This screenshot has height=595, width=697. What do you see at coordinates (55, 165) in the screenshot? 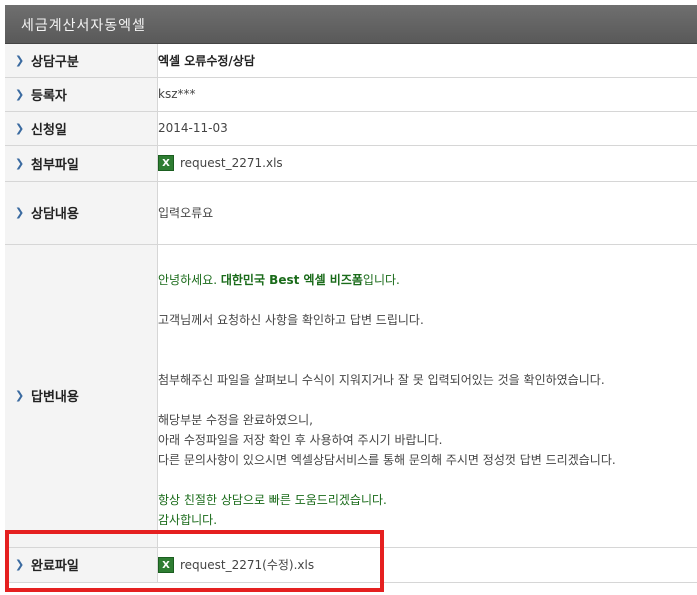
I see `label-attachment: 첨부파일` at bounding box center [55, 165].